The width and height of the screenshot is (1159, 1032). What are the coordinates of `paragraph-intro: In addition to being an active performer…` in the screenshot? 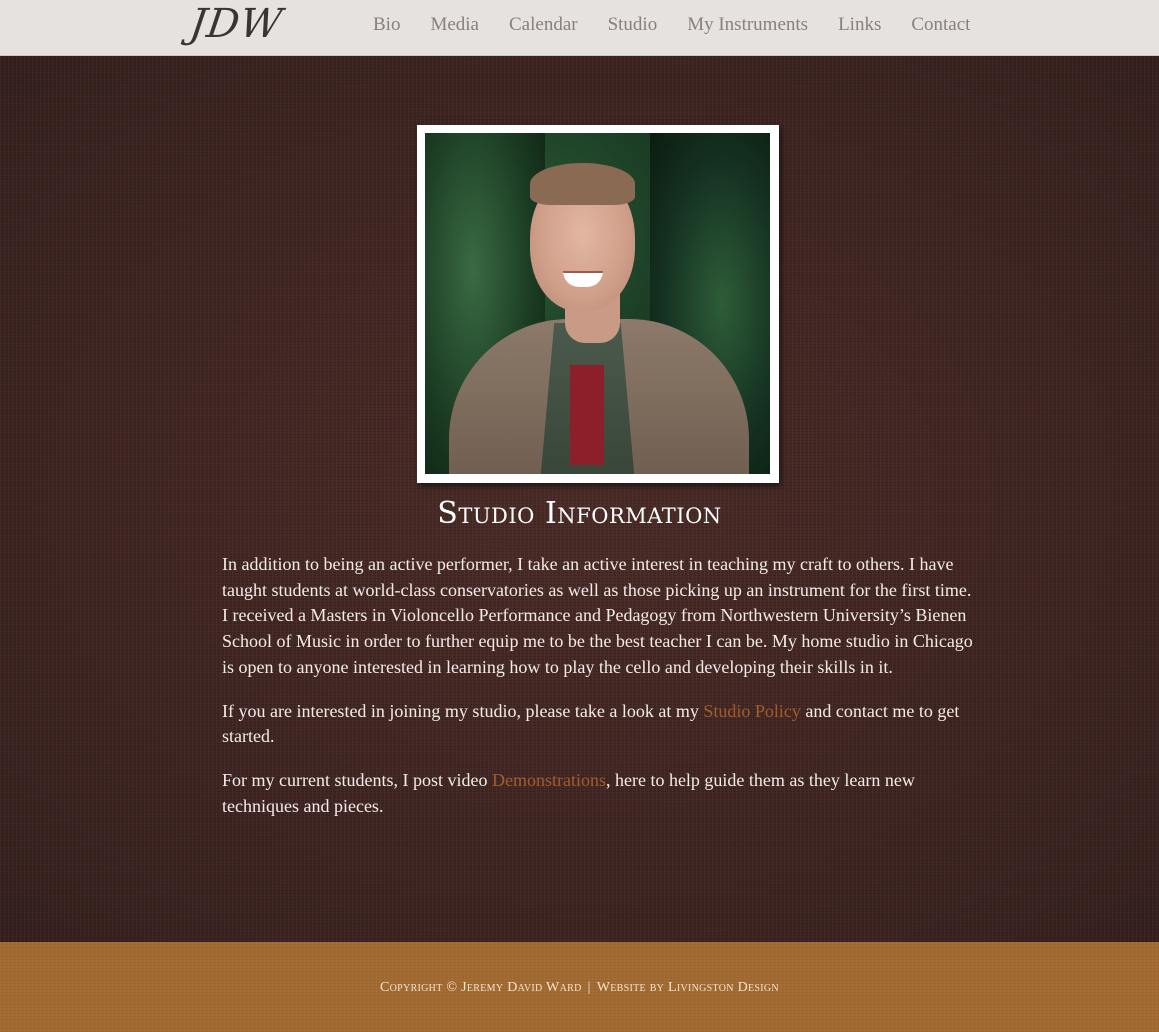 It's located at (597, 615).